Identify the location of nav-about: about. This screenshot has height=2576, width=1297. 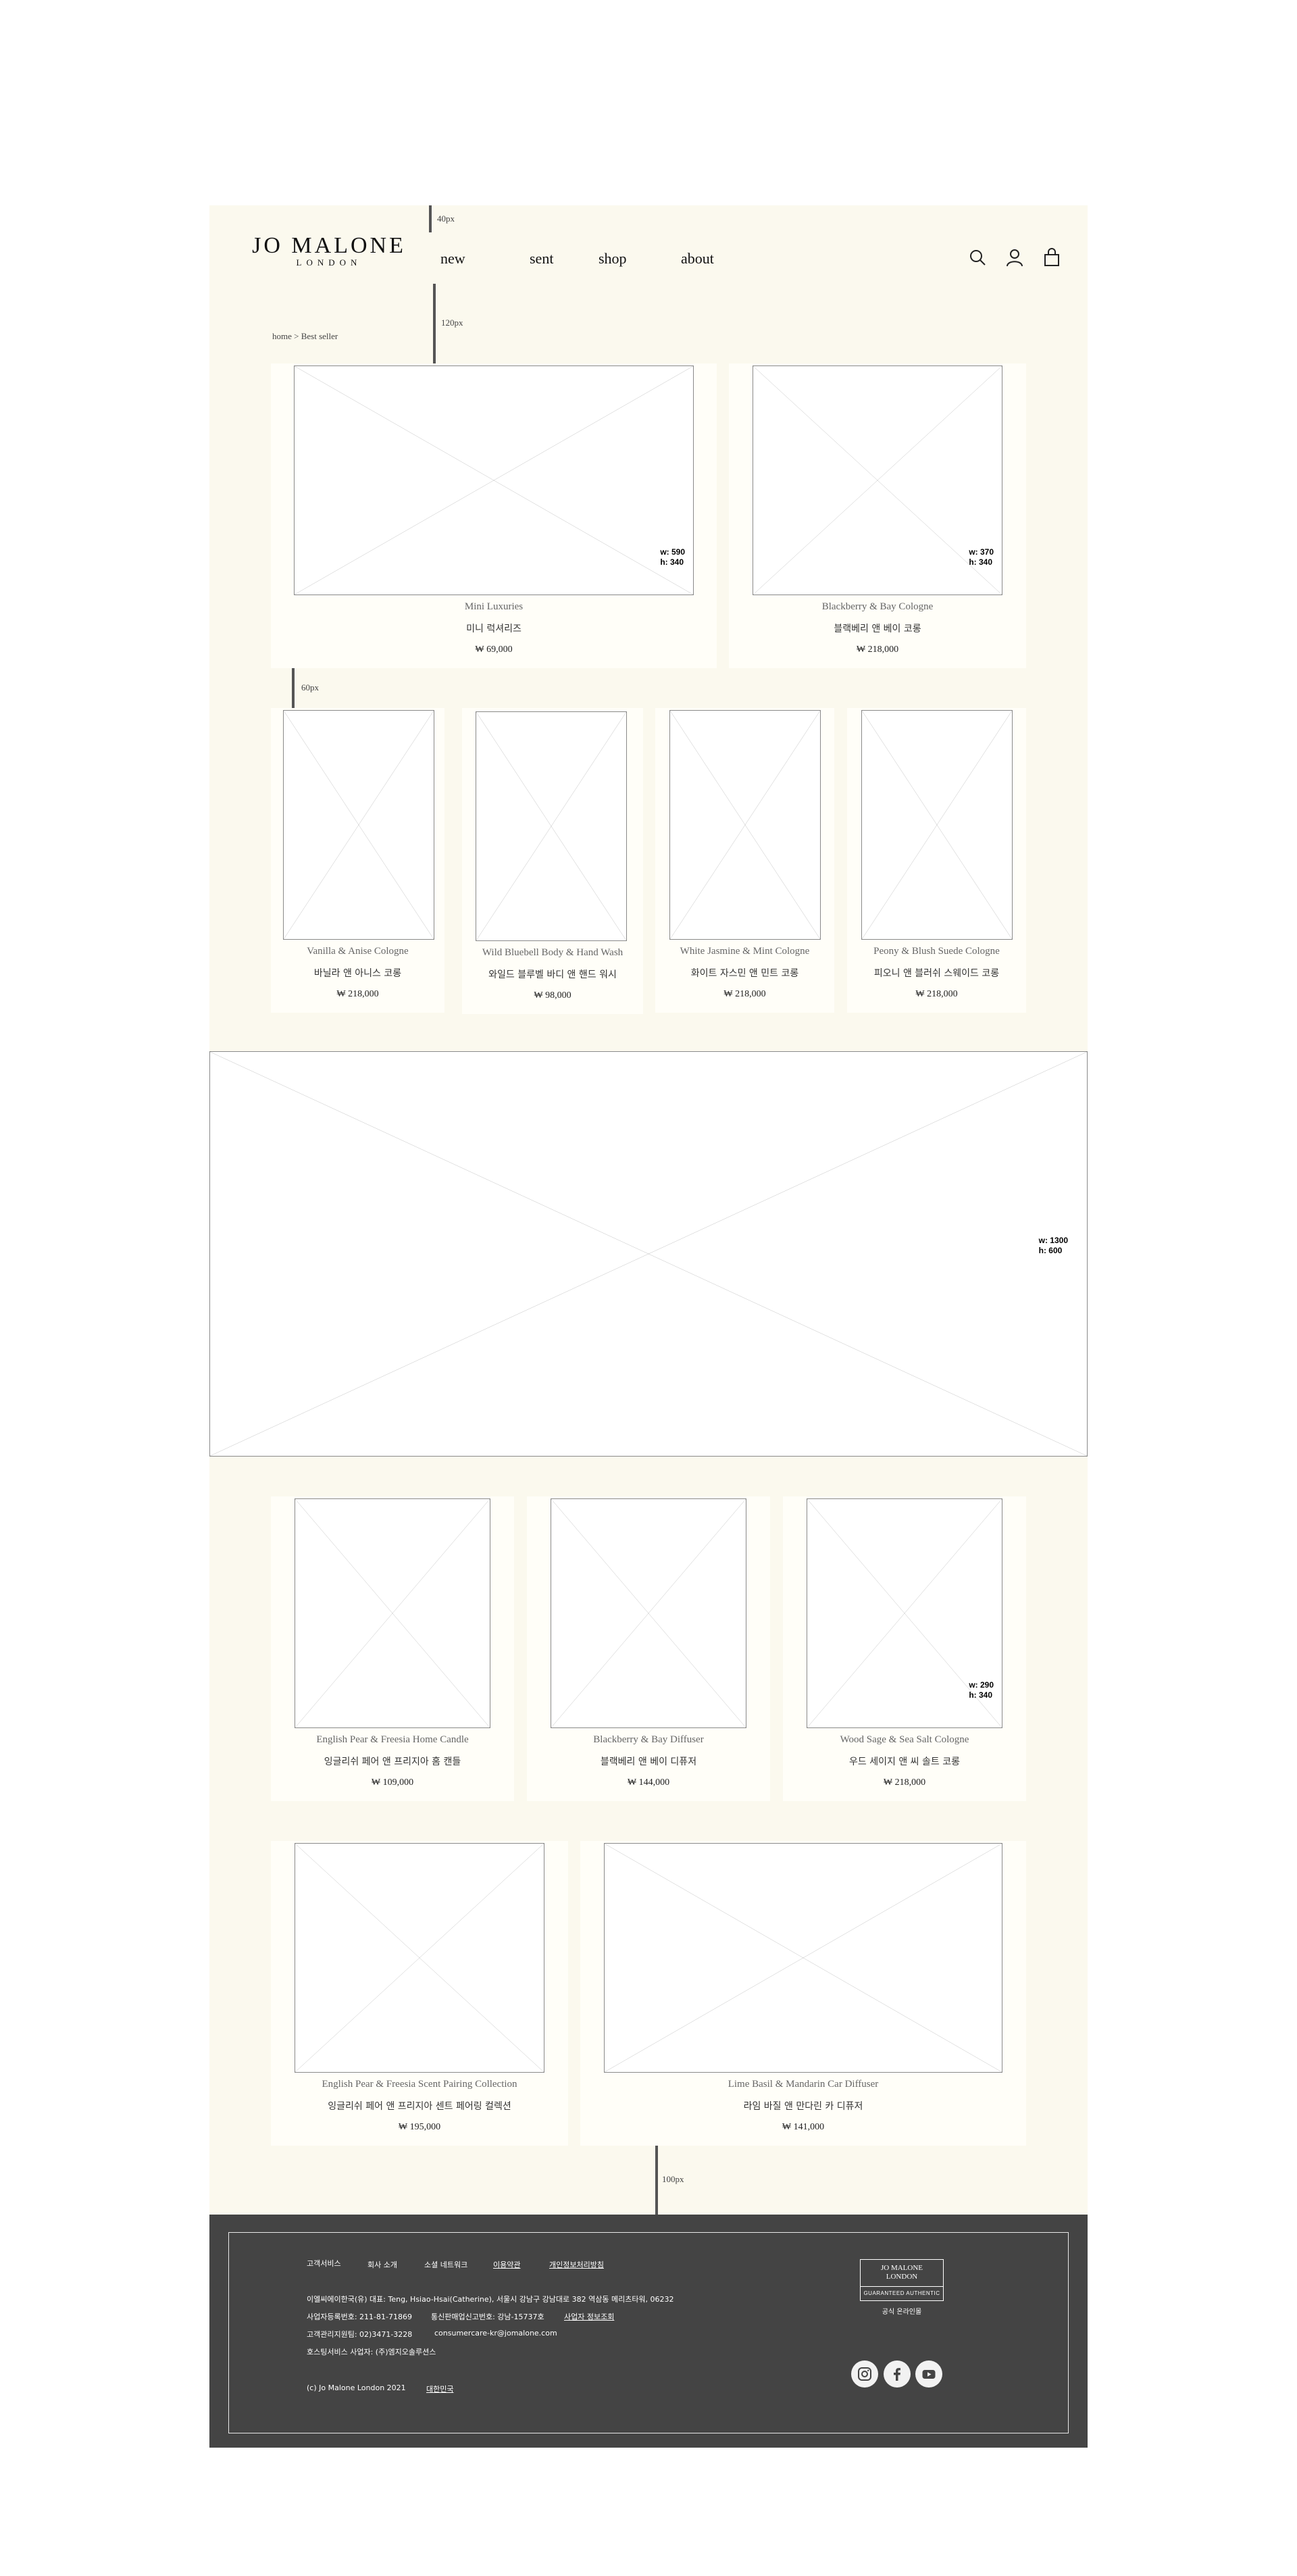
(697, 259).